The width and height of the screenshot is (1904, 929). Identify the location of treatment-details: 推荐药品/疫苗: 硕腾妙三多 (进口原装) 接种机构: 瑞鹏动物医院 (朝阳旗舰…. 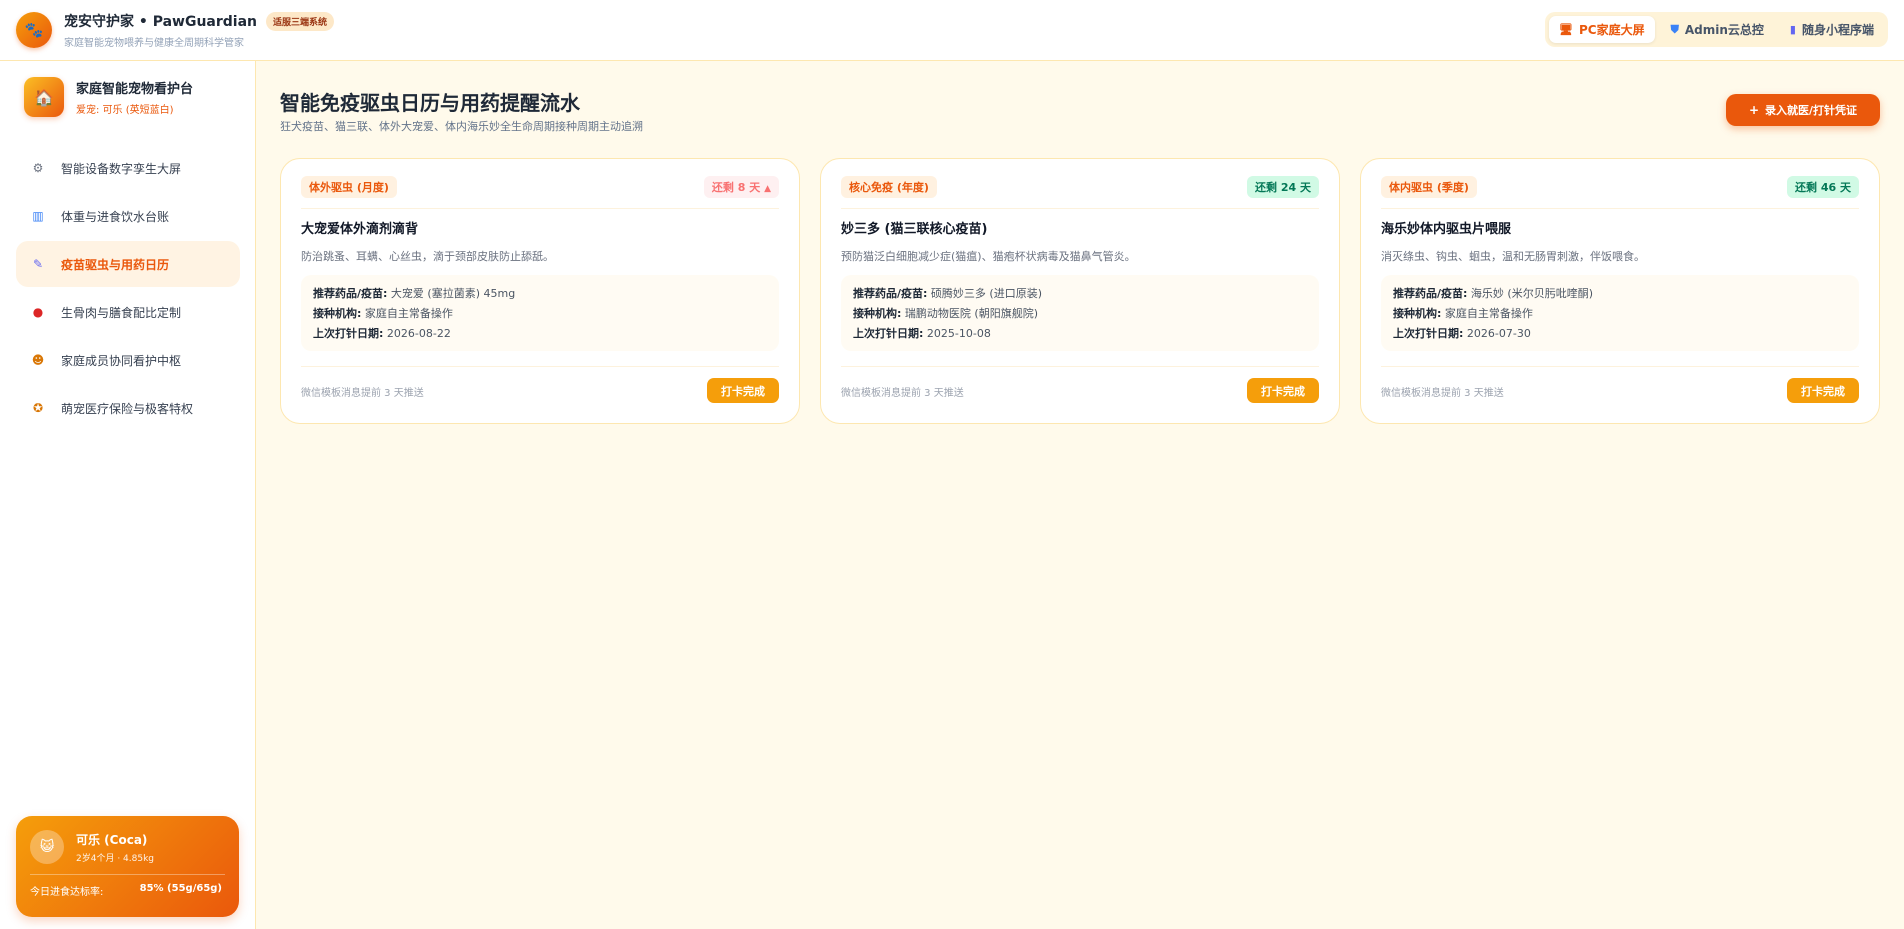
(1080, 313).